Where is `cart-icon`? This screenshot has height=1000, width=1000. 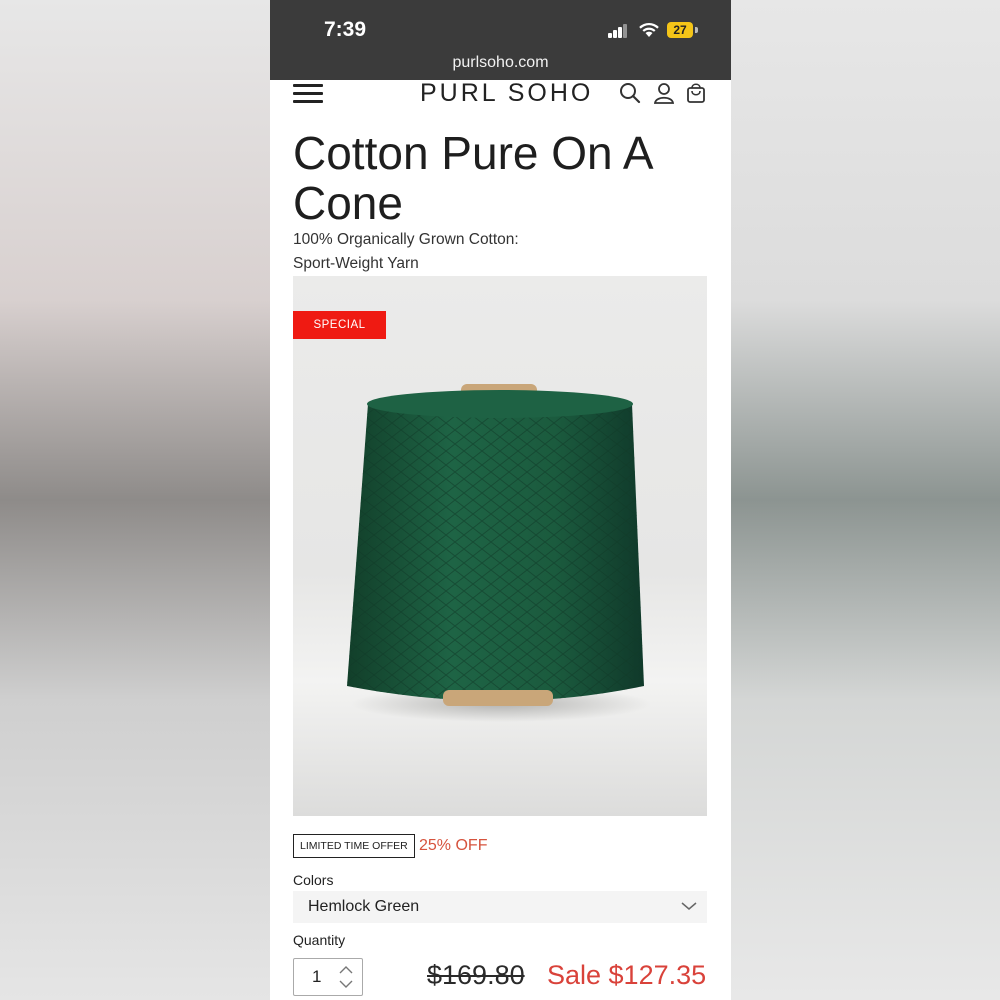
cart-icon is located at coordinates (696, 93).